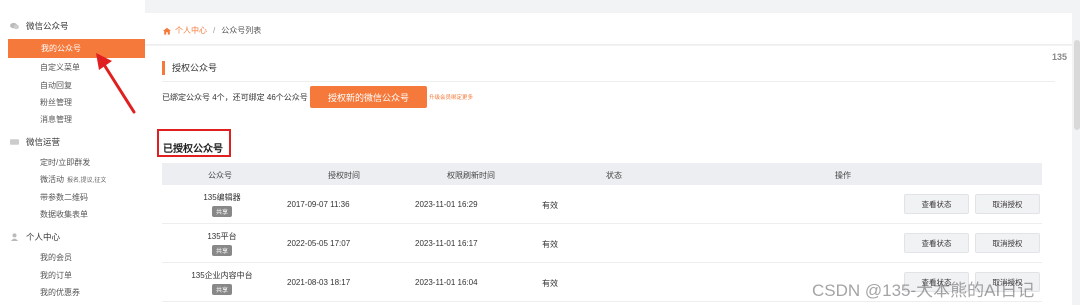 The width and height of the screenshot is (1080, 305). Describe the element at coordinates (608, 29) in the screenshot. I see `breadcrumb-bar: 个人中心 / 公众号列表` at that location.